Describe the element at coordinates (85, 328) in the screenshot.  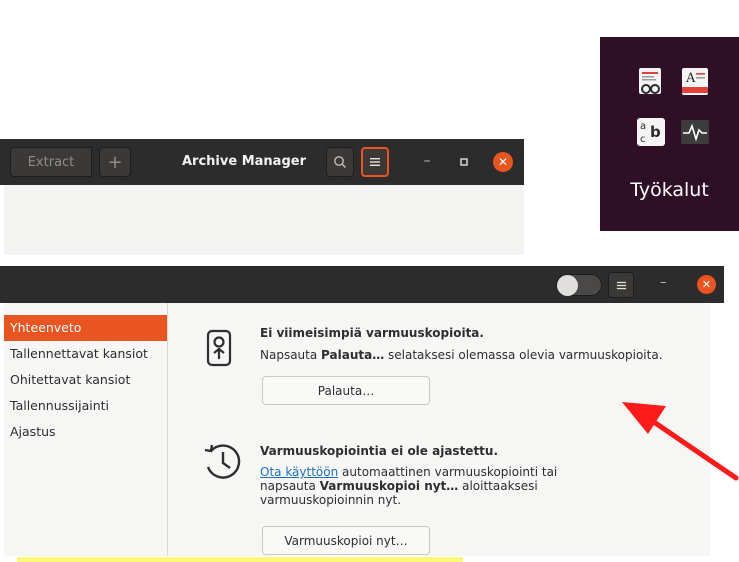
I see `sidebar-item-overview: Yhteenveto` at that location.